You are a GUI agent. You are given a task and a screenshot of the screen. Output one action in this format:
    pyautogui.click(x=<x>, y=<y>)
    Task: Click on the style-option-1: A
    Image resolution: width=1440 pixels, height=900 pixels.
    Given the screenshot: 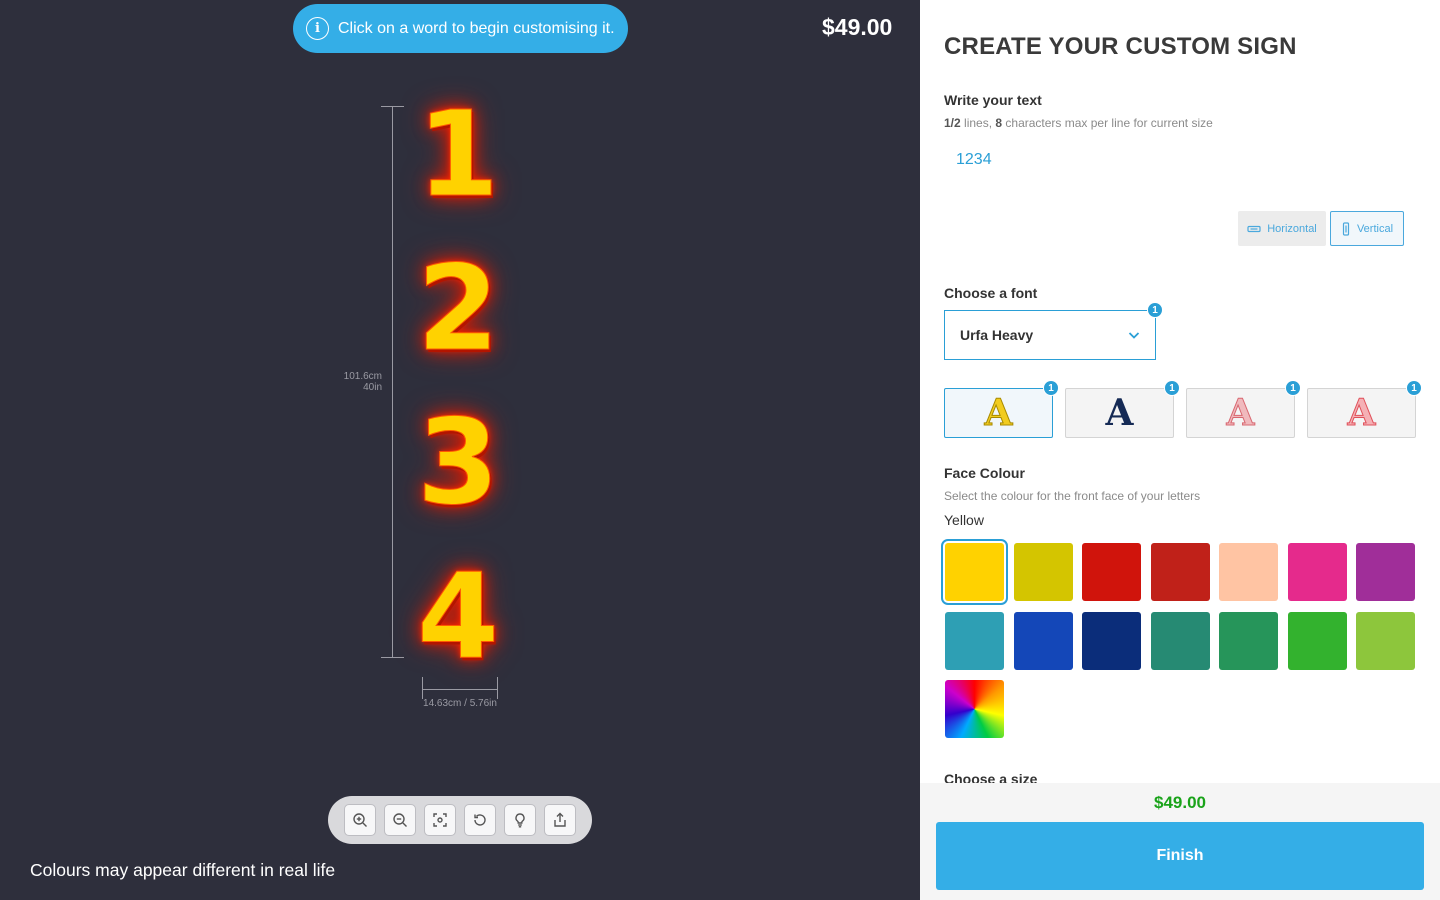 What is the action you would take?
    pyautogui.click(x=998, y=413)
    